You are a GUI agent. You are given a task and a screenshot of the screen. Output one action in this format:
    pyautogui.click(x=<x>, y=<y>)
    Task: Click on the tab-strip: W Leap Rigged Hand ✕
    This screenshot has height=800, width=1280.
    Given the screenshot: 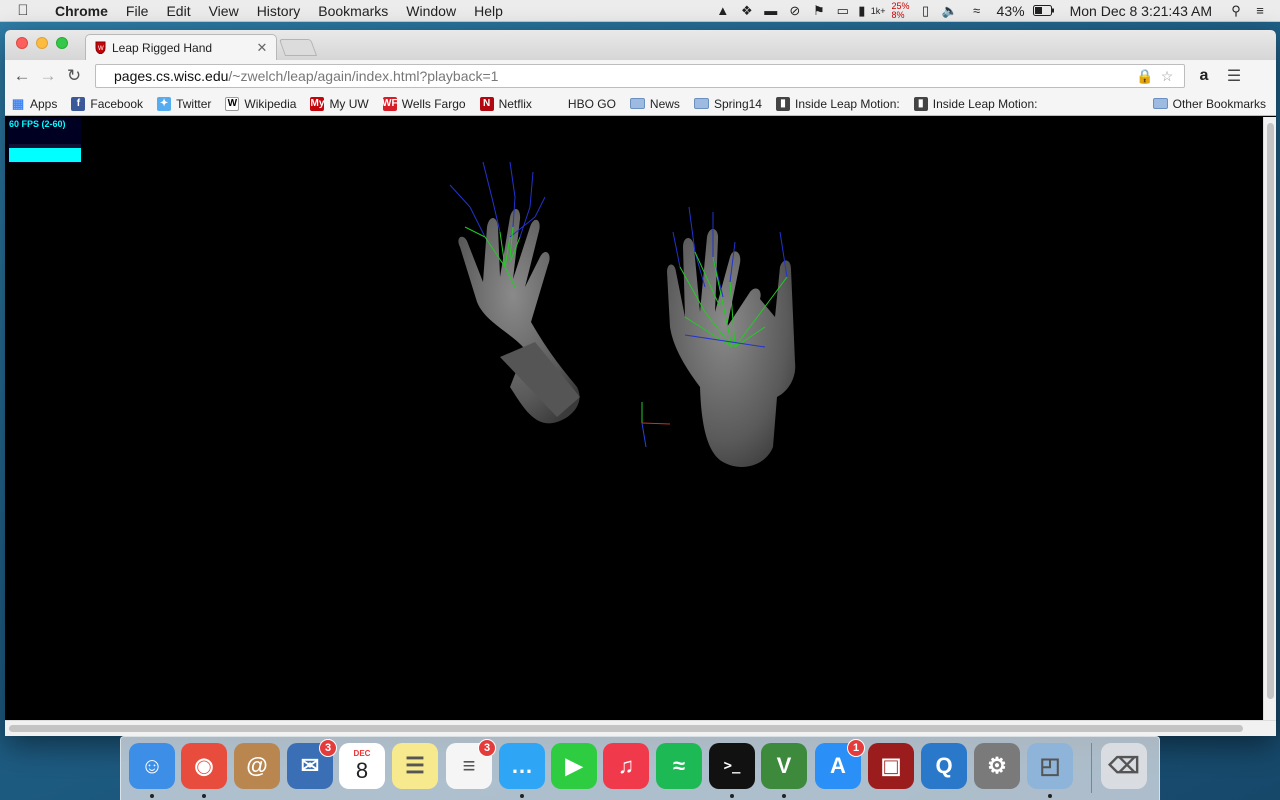 What is the action you would take?
    pyautogui.click(x=640, y=45)
    